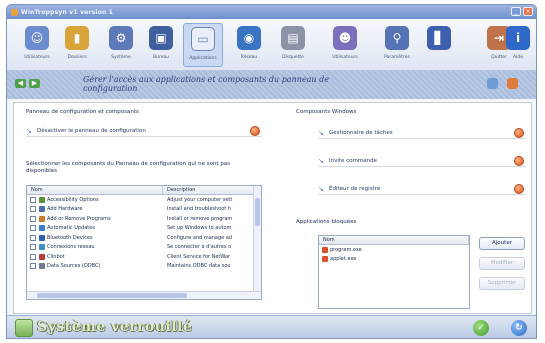  I want to click on lock-status-text: Système verrouillé, so click(115, 327).